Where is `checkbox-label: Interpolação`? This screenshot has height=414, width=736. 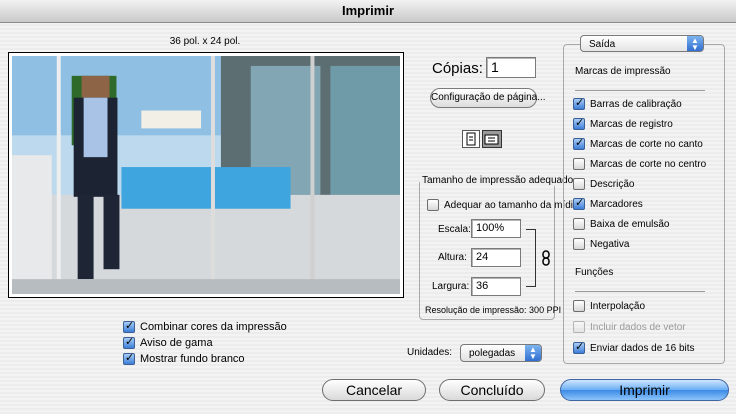 checkbox-label: Interpolação is located at coordinates (618, 306).